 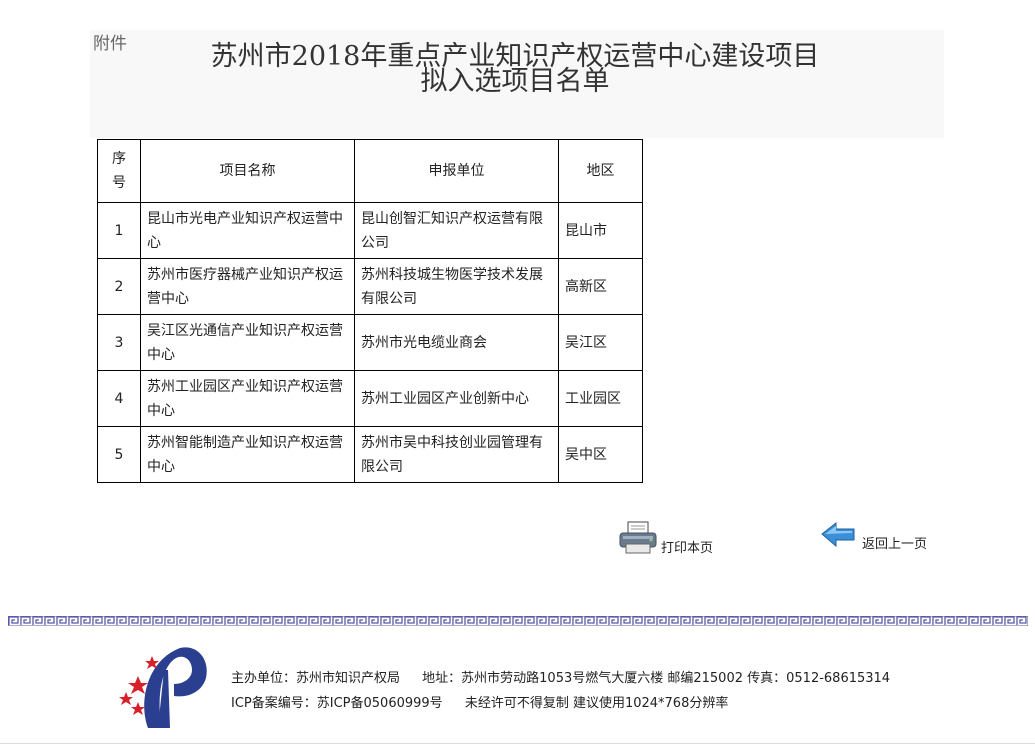 What do you see at coordinates (600, 171) in the screenshot?
I see `column-header-region: 地区` at bounding box center [600, 171].